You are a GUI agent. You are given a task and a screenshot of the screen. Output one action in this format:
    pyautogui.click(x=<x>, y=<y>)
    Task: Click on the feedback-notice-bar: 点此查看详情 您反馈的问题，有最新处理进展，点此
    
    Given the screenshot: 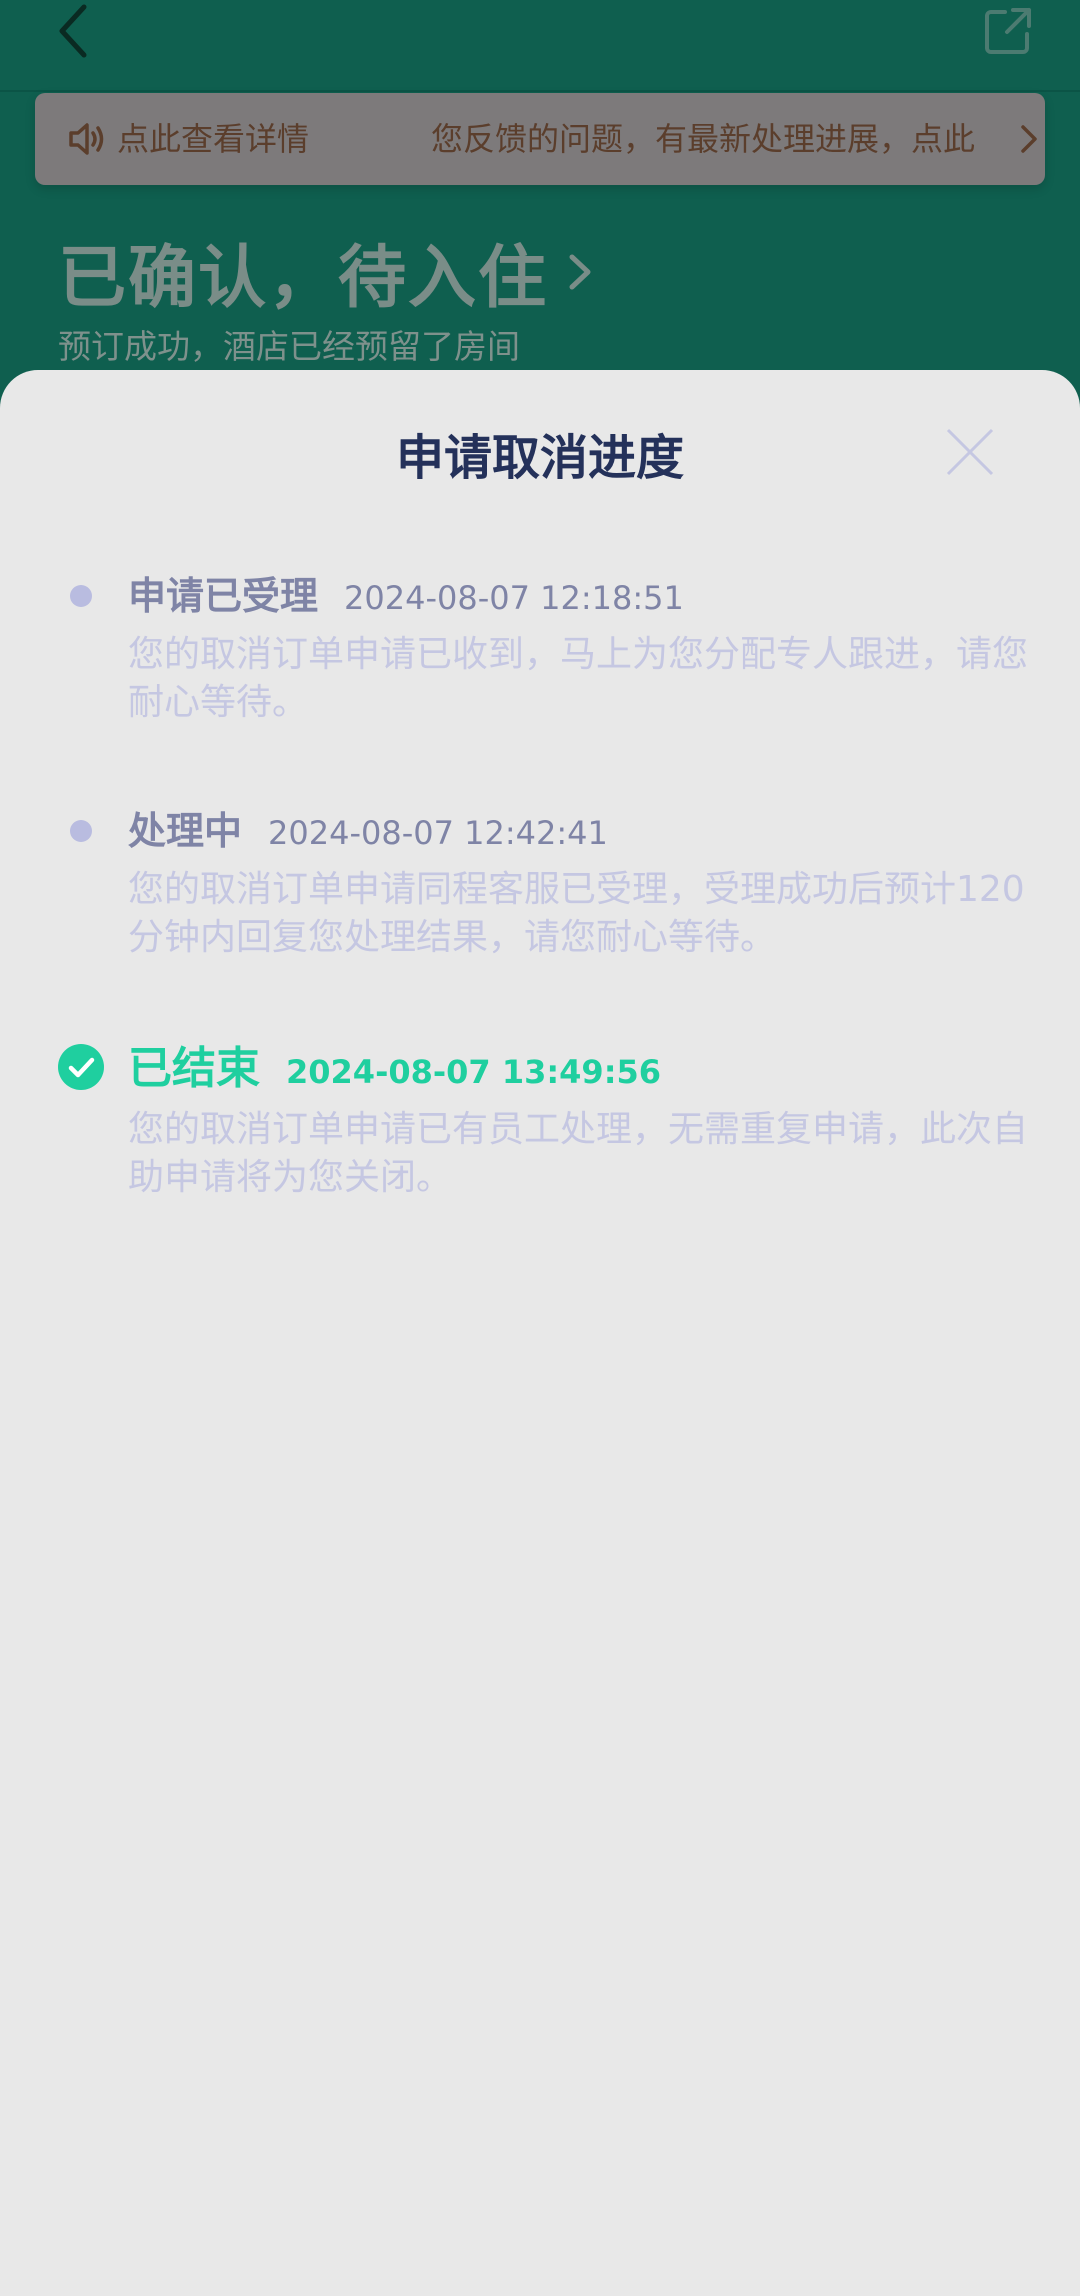 What is the action you would take?
    pyautogui.click(x=540, y=139)
    